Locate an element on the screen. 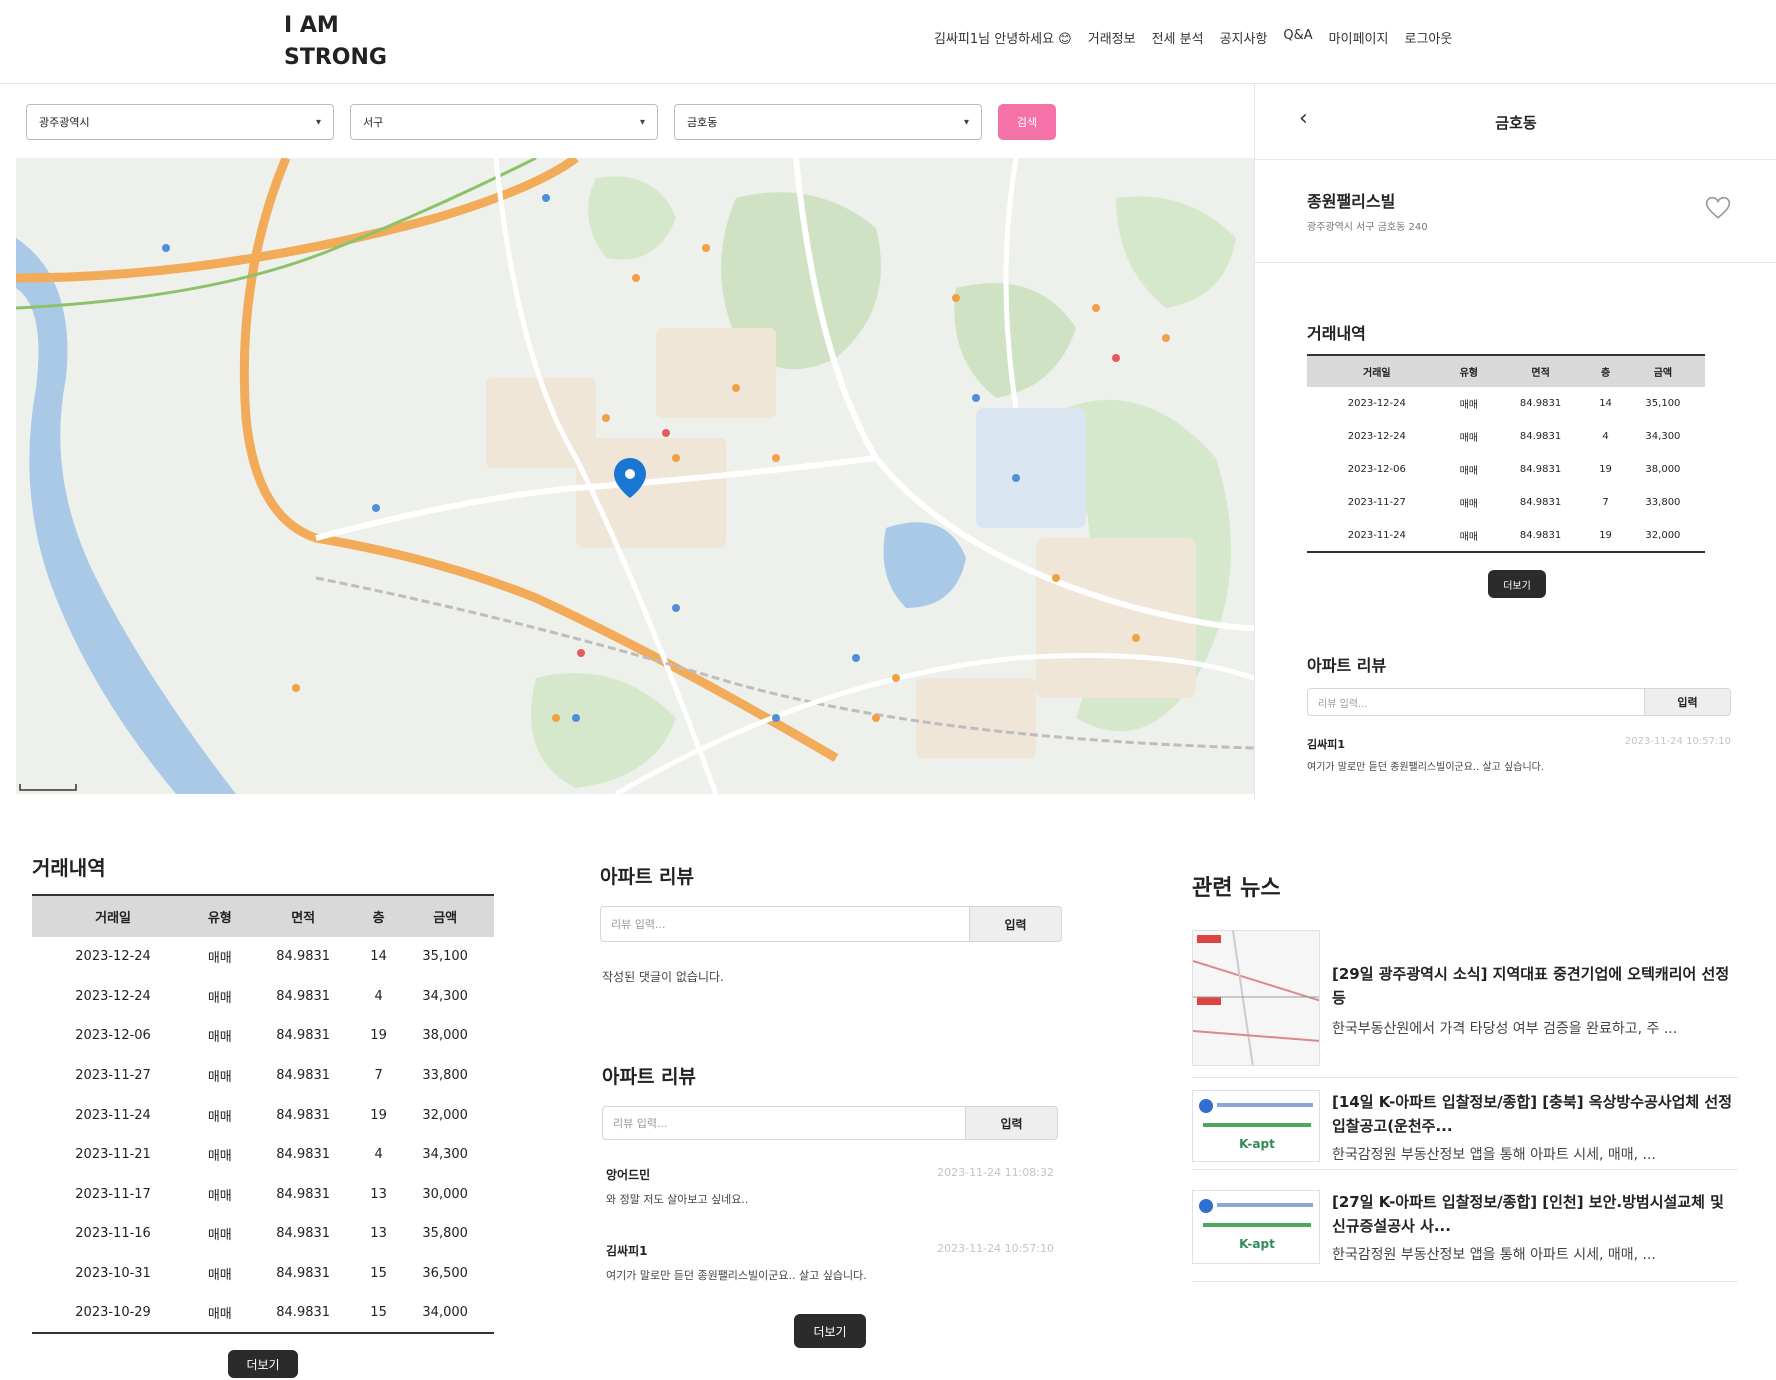 The image size is (1776, 1380). search-button: 검색 is located at coordinates (1027, 122).